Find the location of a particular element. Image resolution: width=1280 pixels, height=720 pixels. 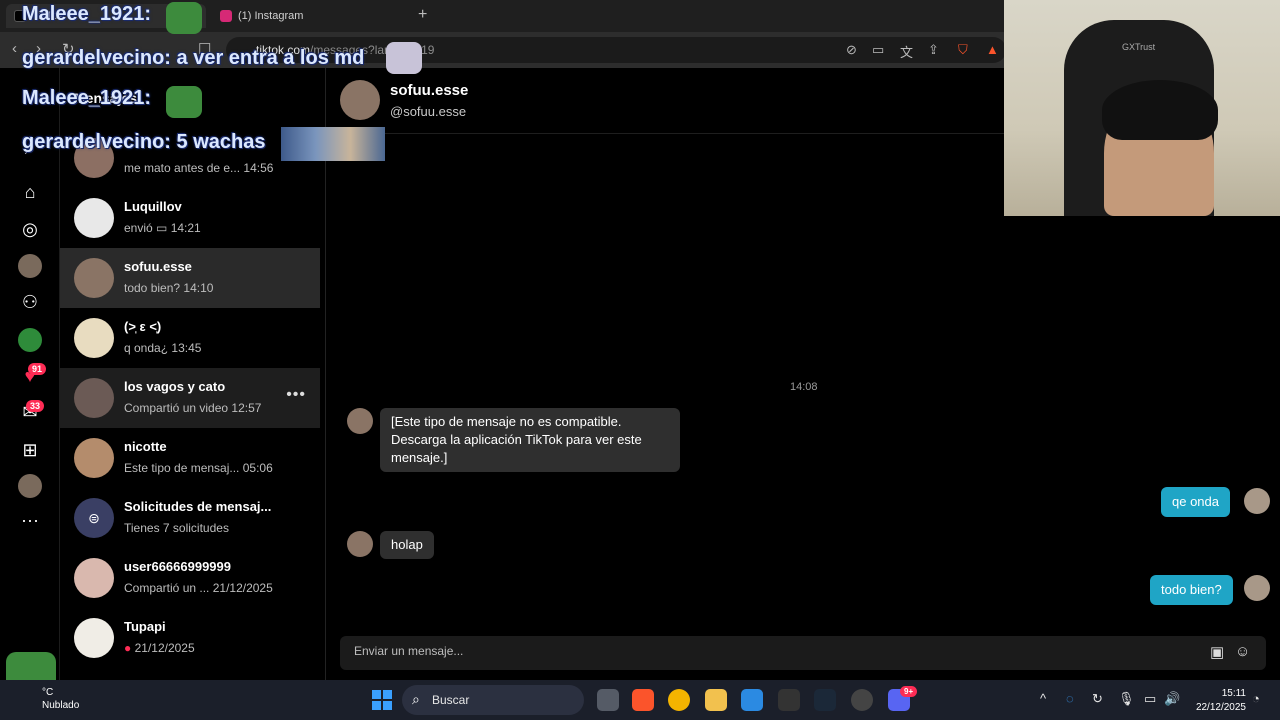

discord-badge: 9+ is located at coordinates (909, 691).